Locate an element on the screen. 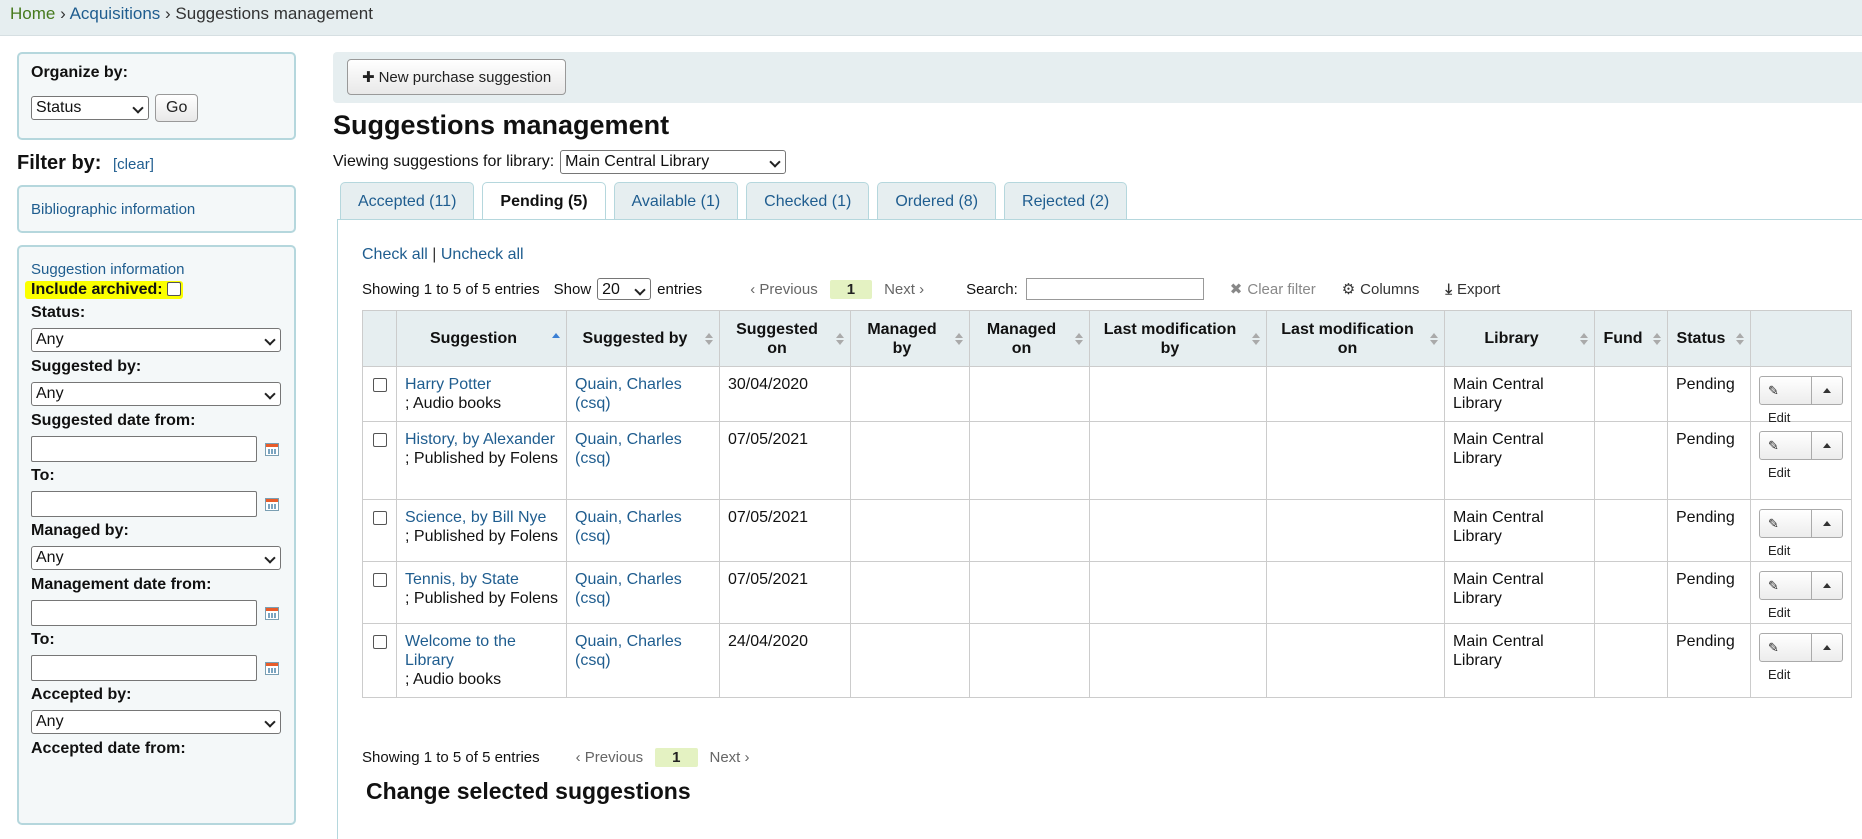 Image resolution: width=1862 pixels, height=839 pixels. header-library: Library is located at coordinates (1519, 338).